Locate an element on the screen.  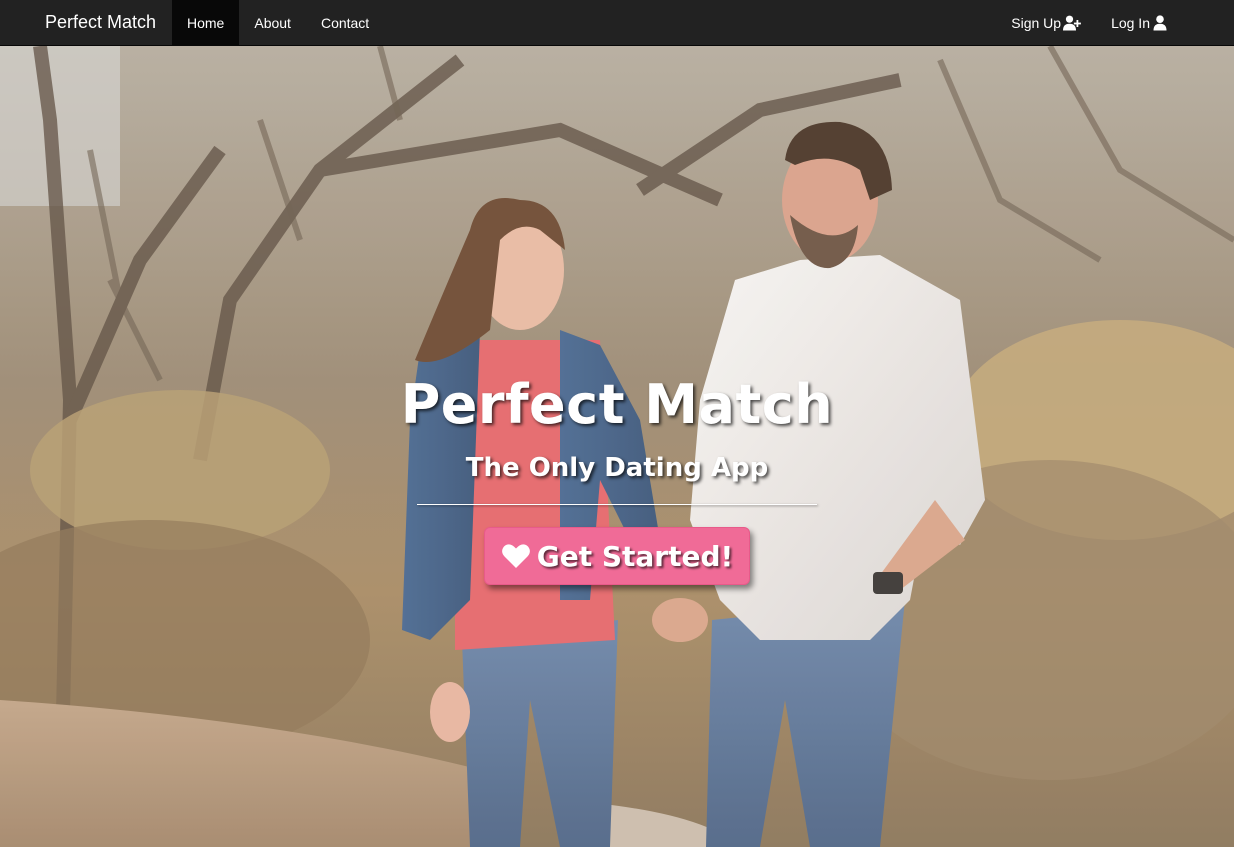
nav-item-contact: Contact is located at coordinates (345, 22).